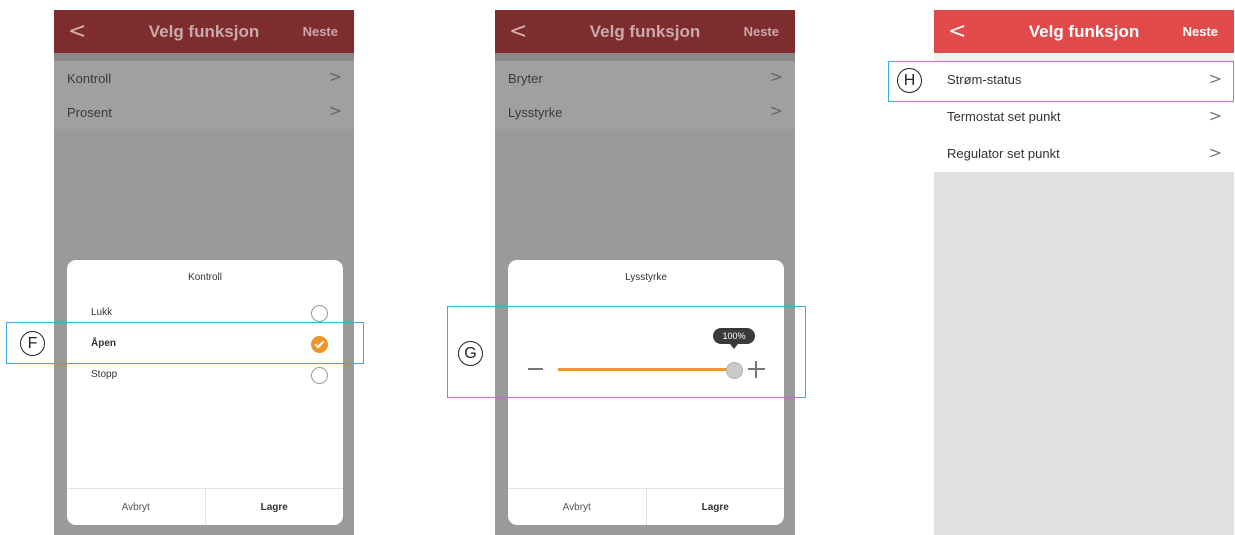  I want to click on control-sheet: Kontroll Lukk Åpen Stopp Avbryt Lagre, so click(205, 392).